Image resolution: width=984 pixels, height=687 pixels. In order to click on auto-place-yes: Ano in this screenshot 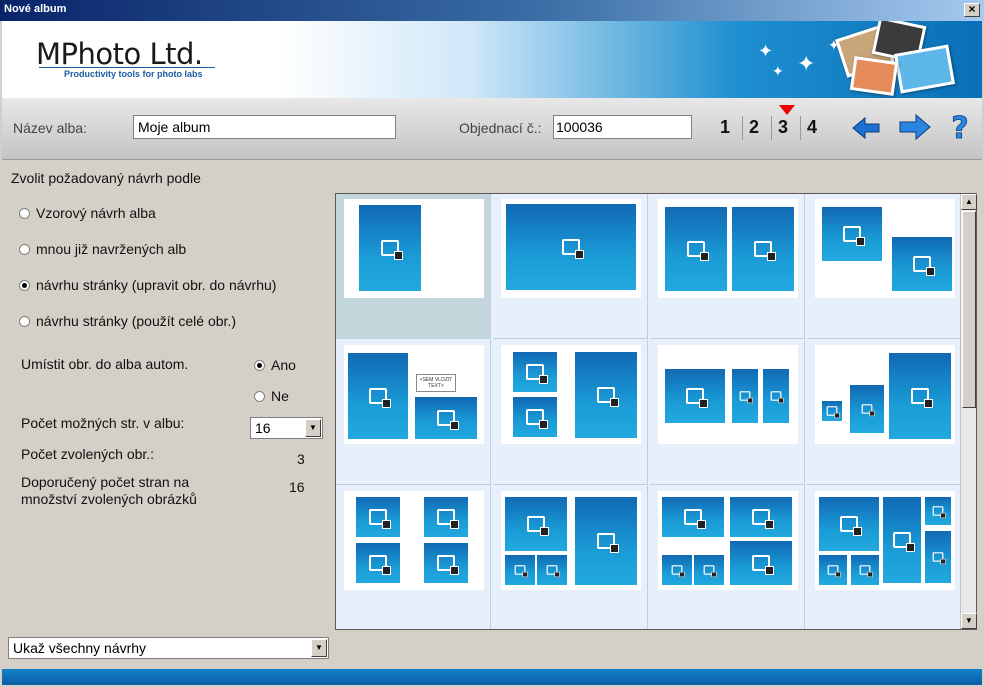, I will do `click(275, 365)`.